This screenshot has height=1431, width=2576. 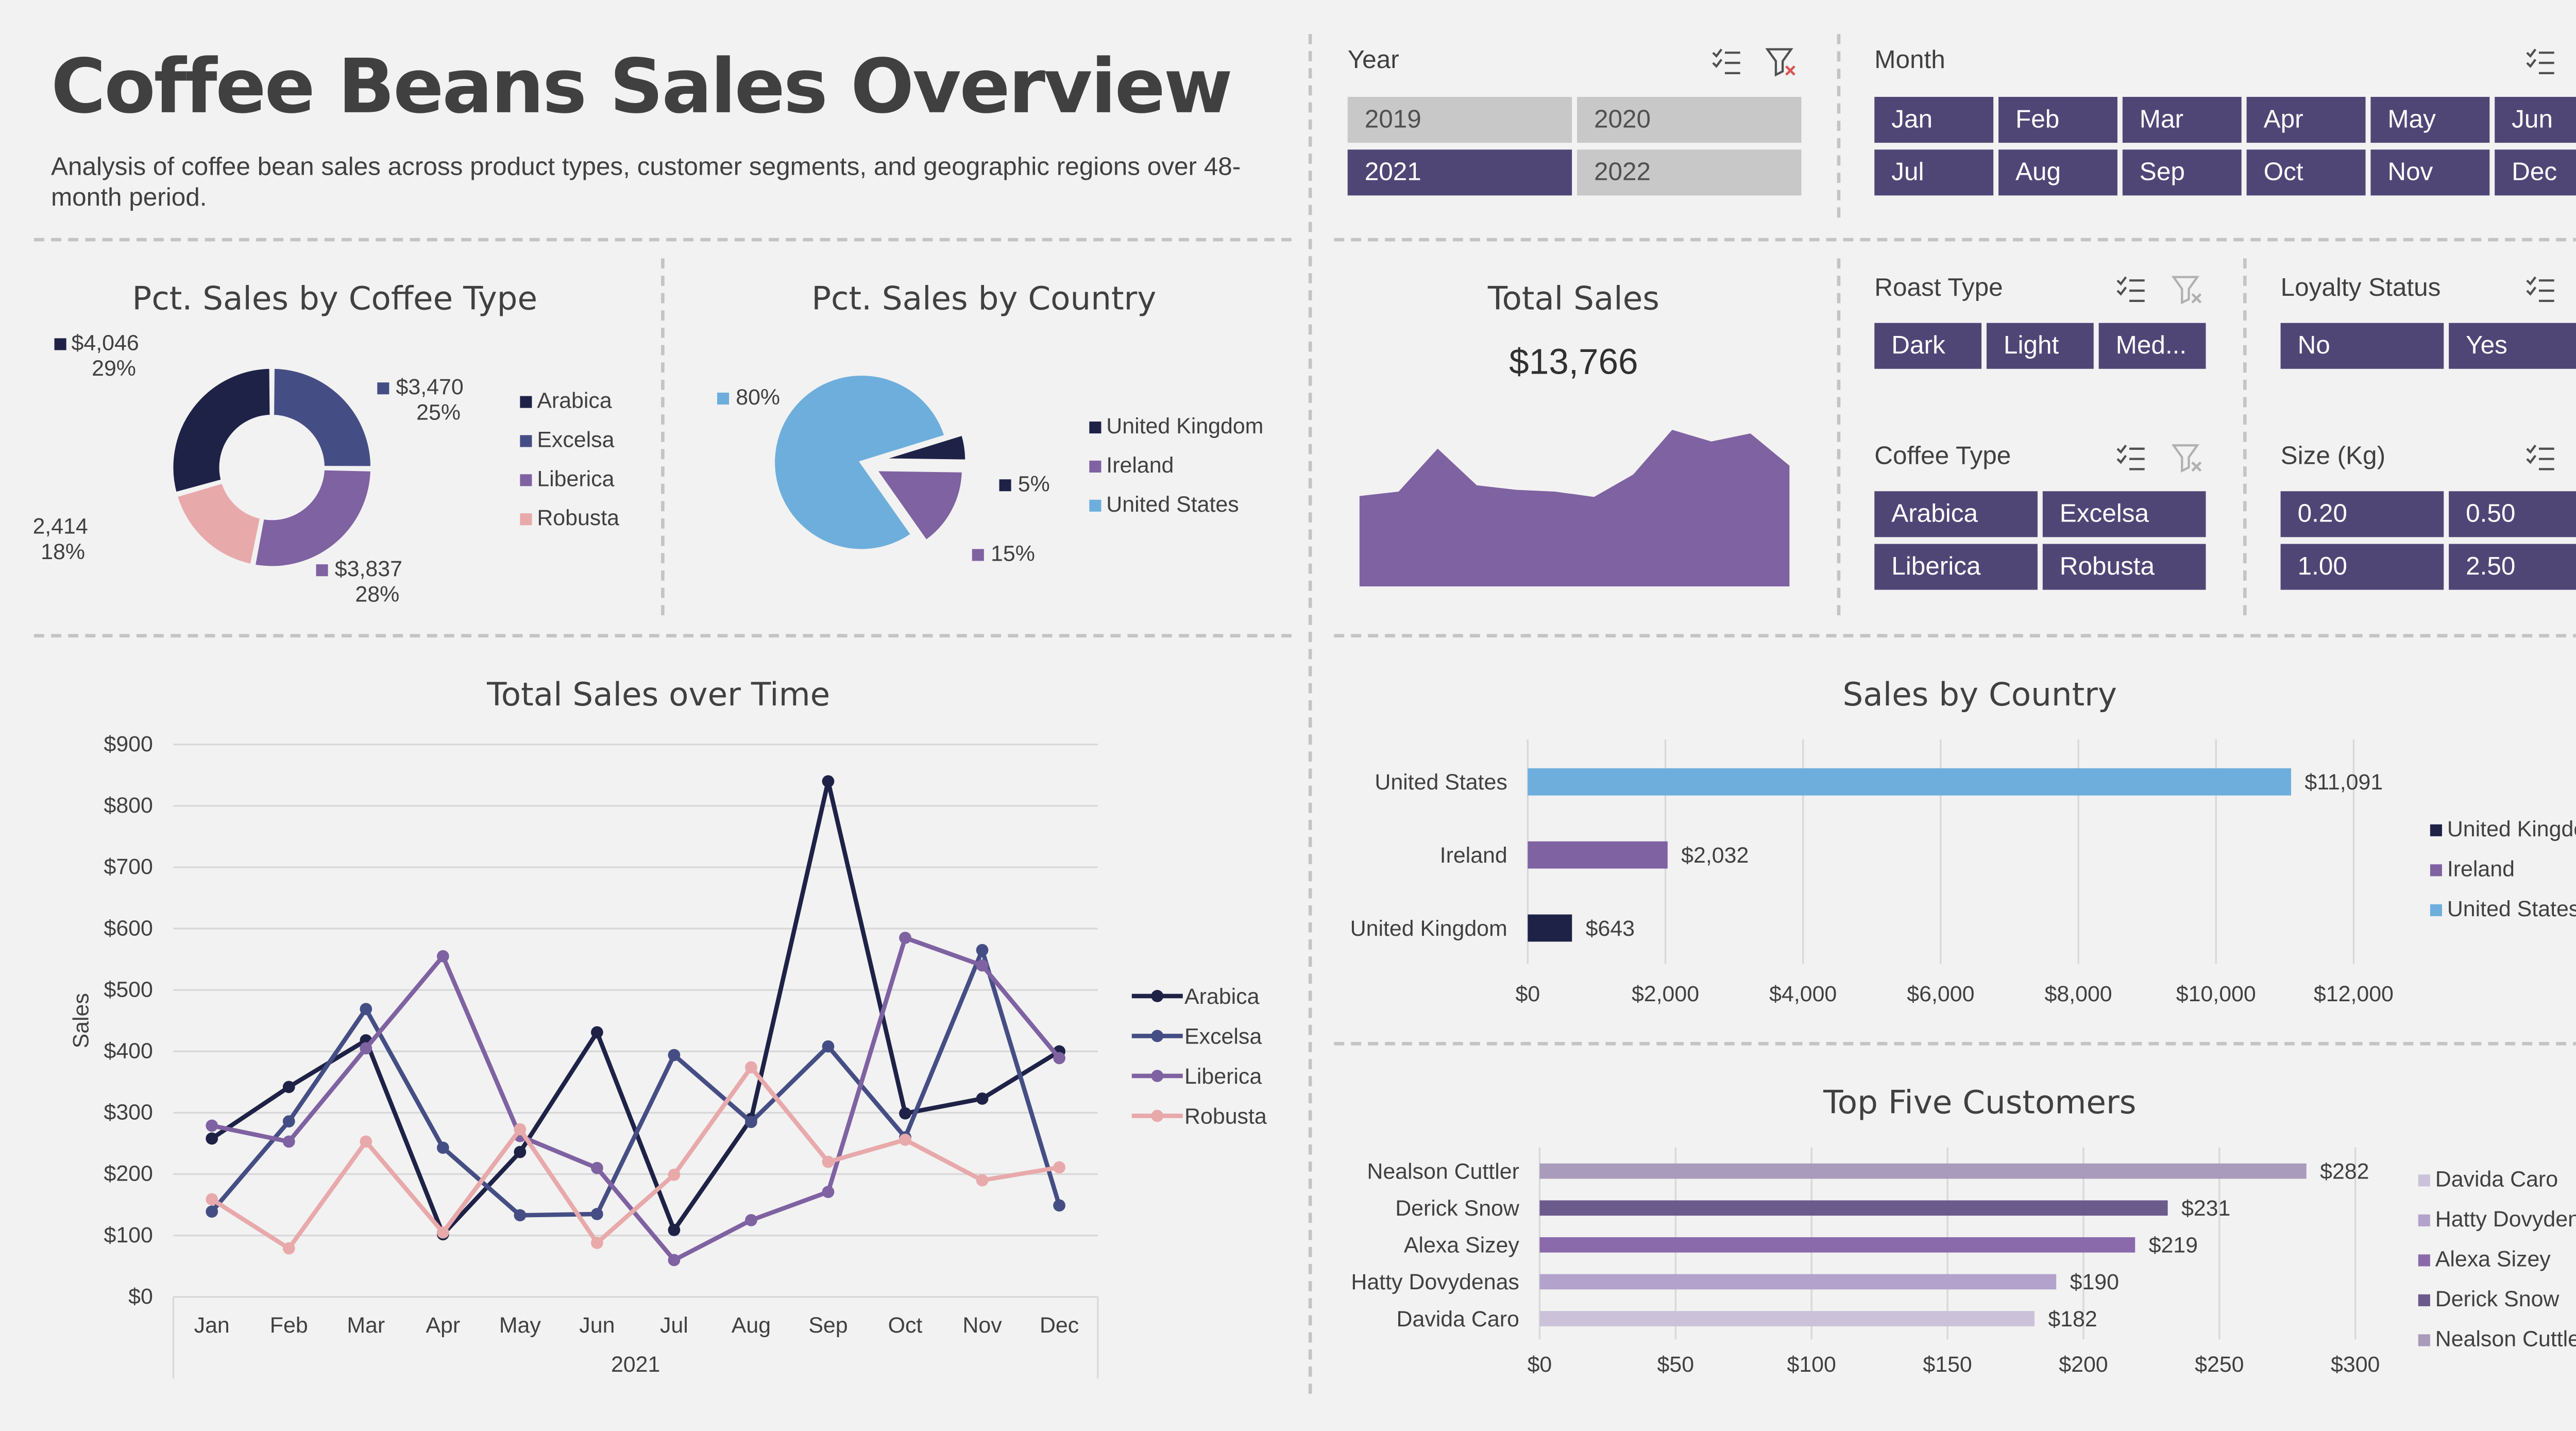 I want to click on slicer-option-1-00: 1.00, so click(x=2362, y=567).